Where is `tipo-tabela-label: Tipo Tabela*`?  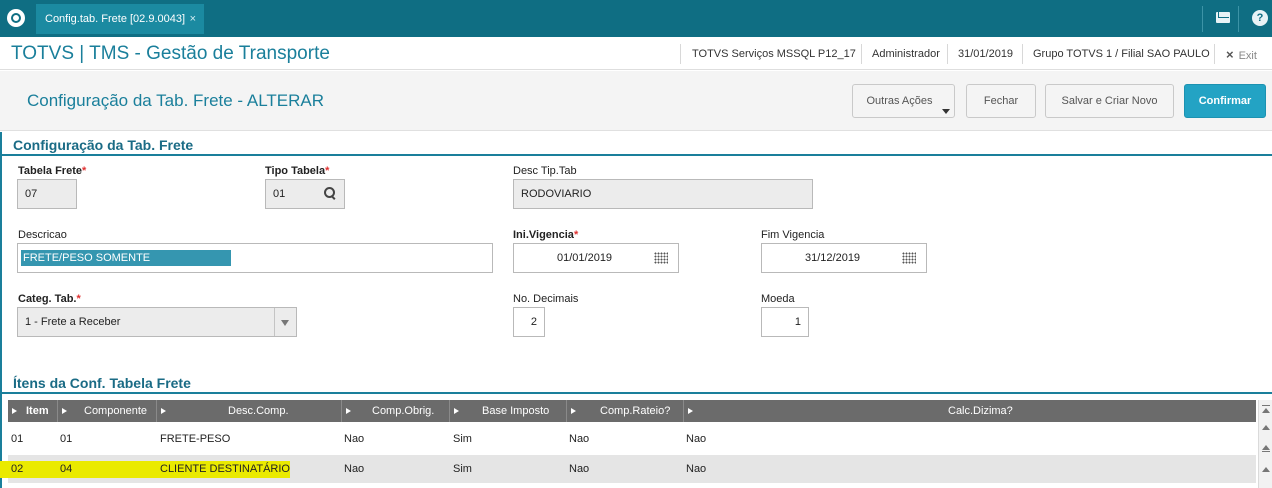 tipo-tabela-label: Tipo Tabela* is located at coordinates (297, 171).